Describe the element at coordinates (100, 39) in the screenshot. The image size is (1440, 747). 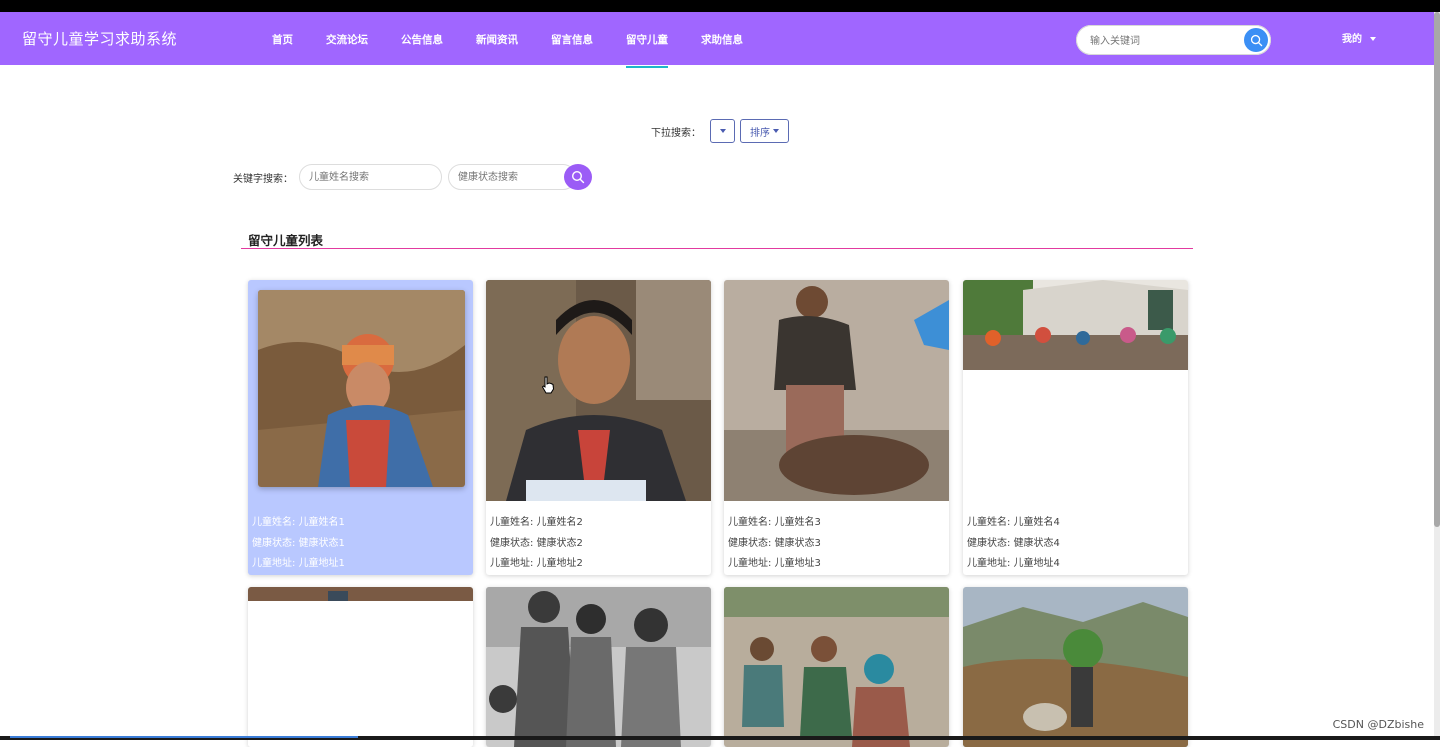
I see `app-title: 留守儿童学习求助系统` at that location.